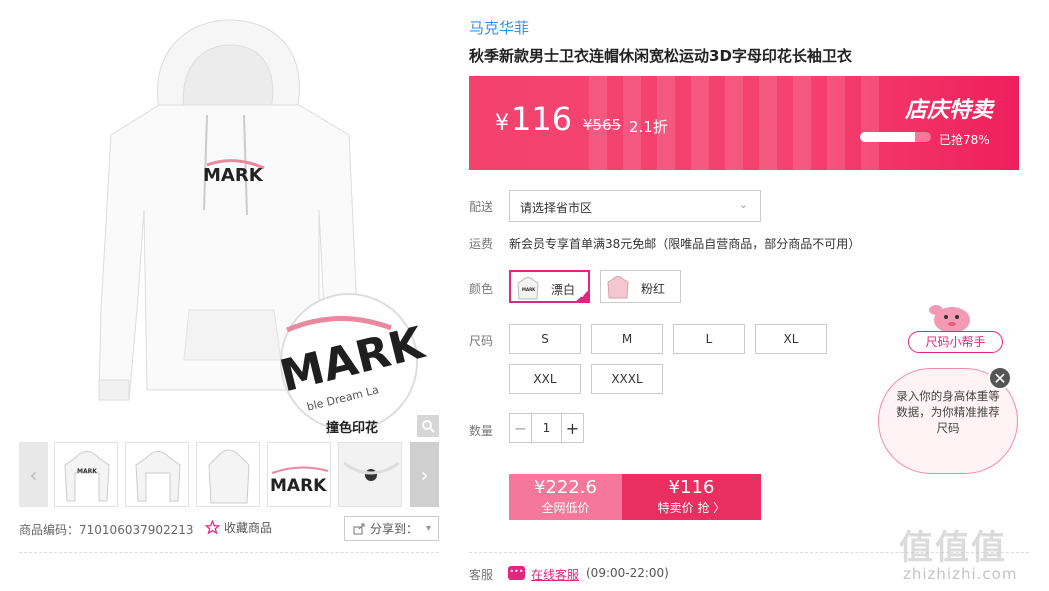  I want to click on color-option-label: 粉红, so click(653, 289).